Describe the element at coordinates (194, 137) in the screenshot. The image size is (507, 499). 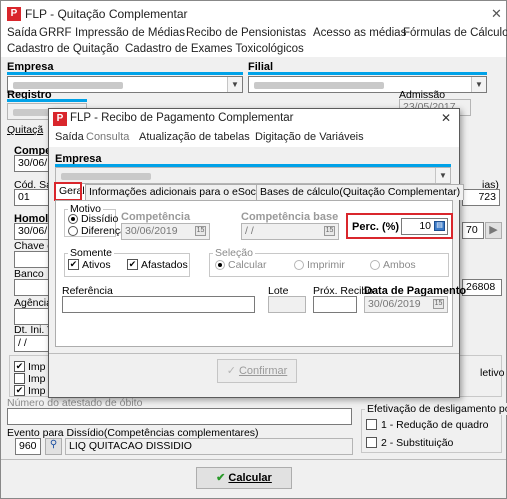
I see `dialog-menu-atualizacao: Atualização de tabelas` at that location.